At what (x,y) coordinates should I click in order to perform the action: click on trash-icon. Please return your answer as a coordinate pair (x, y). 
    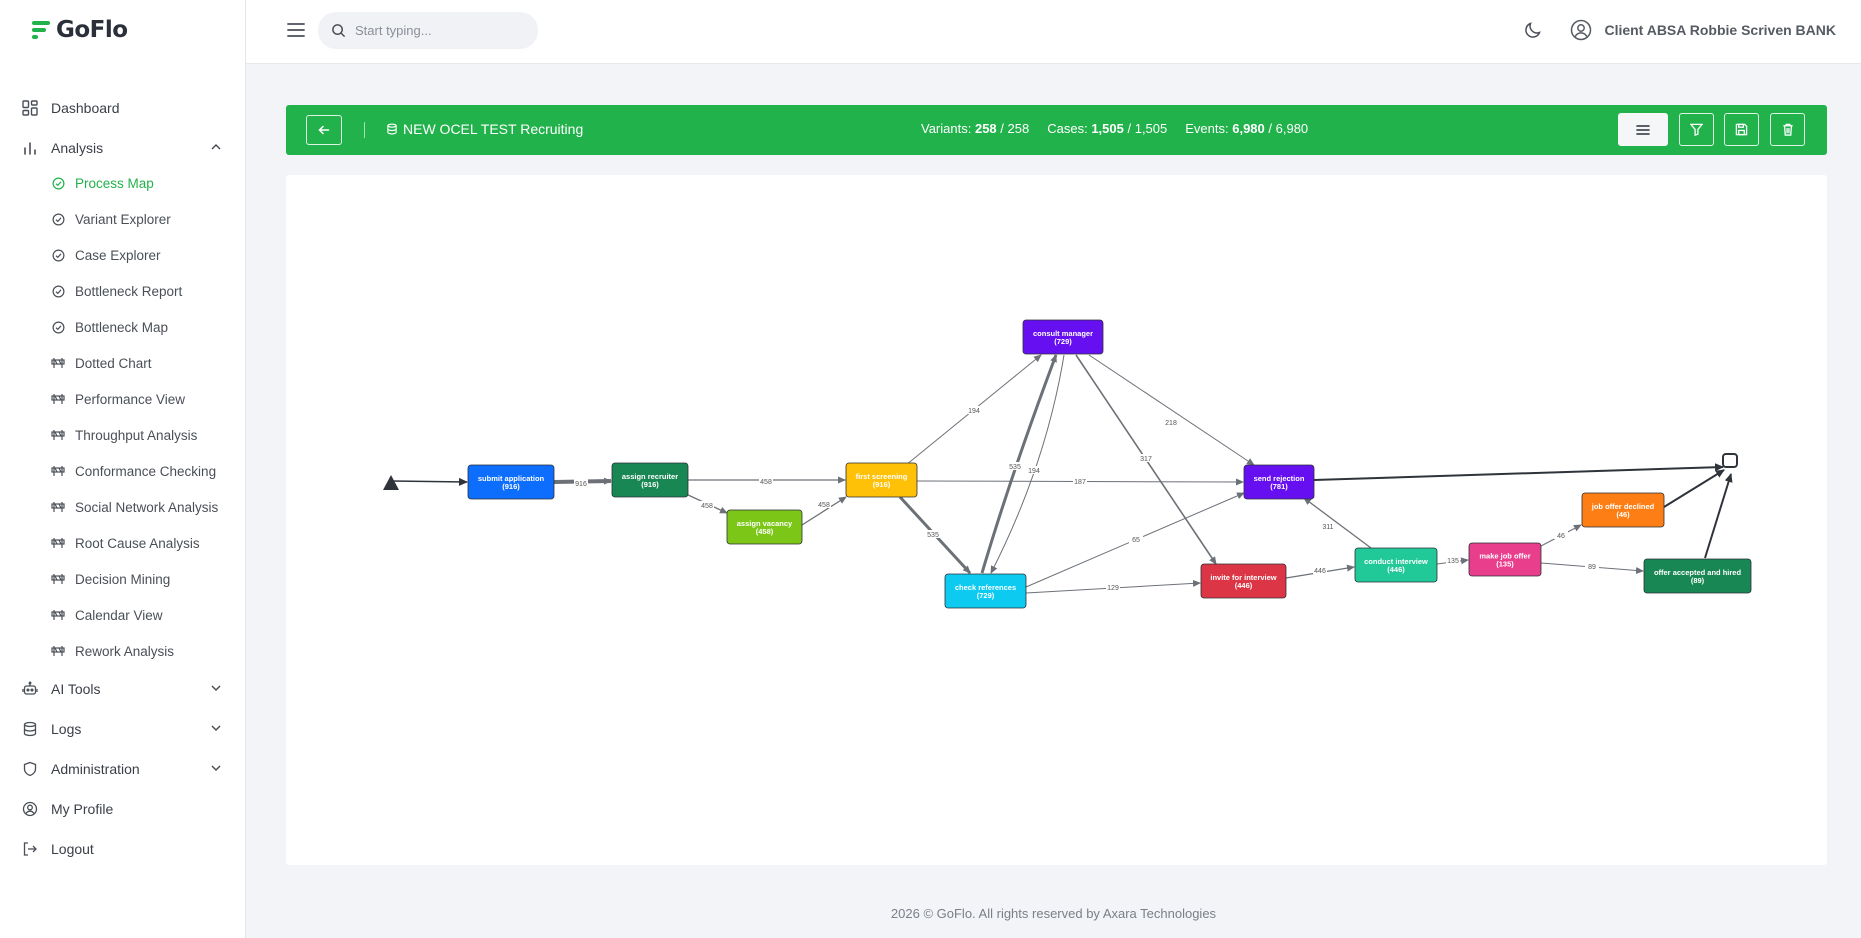
    Looking at the image, I should click on (1787, 129).